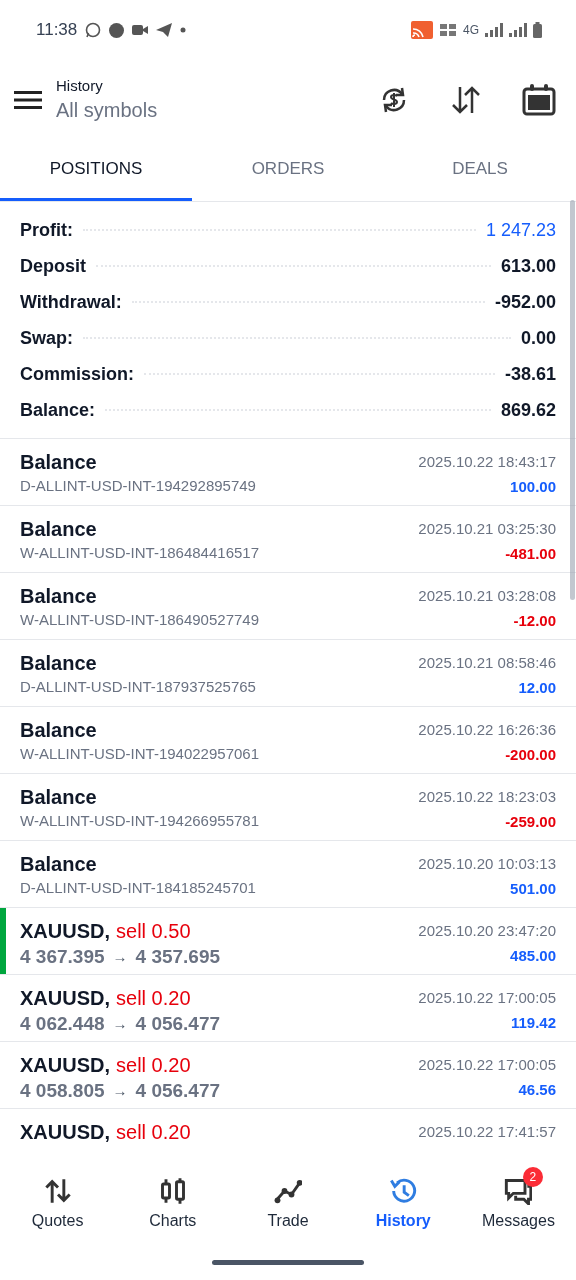  Describe the element at coordinates (77, 374) in the screenshot. I see `summary-label: Commission:` at that location.